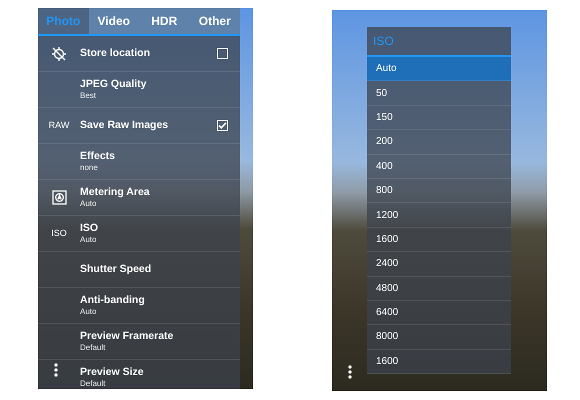 This screenshot has width=580, height=400. Describe the element at coordinates (439, 337) in the screenshot. I see `menu-option: 8000` at that location.